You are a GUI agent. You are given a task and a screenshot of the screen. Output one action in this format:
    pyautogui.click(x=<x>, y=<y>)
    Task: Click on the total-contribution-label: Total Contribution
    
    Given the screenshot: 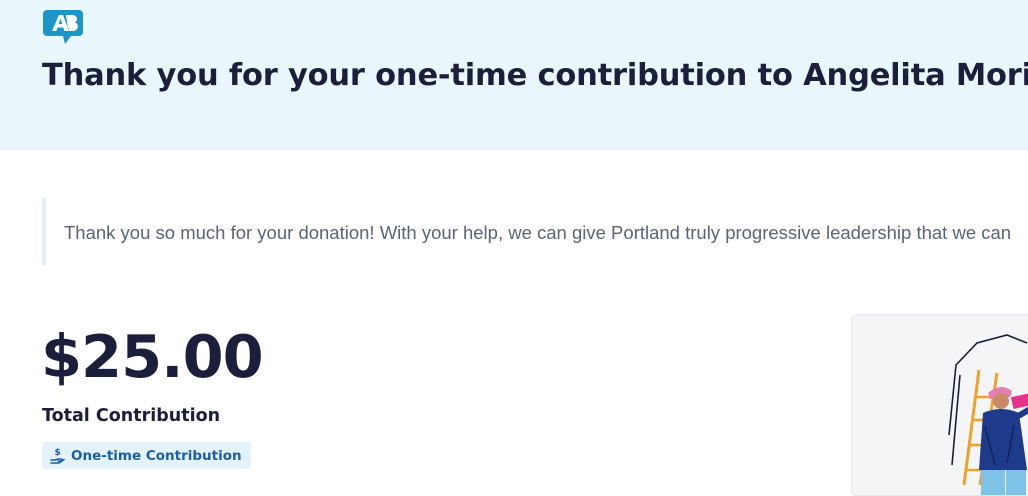 What is the action you would take?
    pyautogui.click(x=131, y=416)
    